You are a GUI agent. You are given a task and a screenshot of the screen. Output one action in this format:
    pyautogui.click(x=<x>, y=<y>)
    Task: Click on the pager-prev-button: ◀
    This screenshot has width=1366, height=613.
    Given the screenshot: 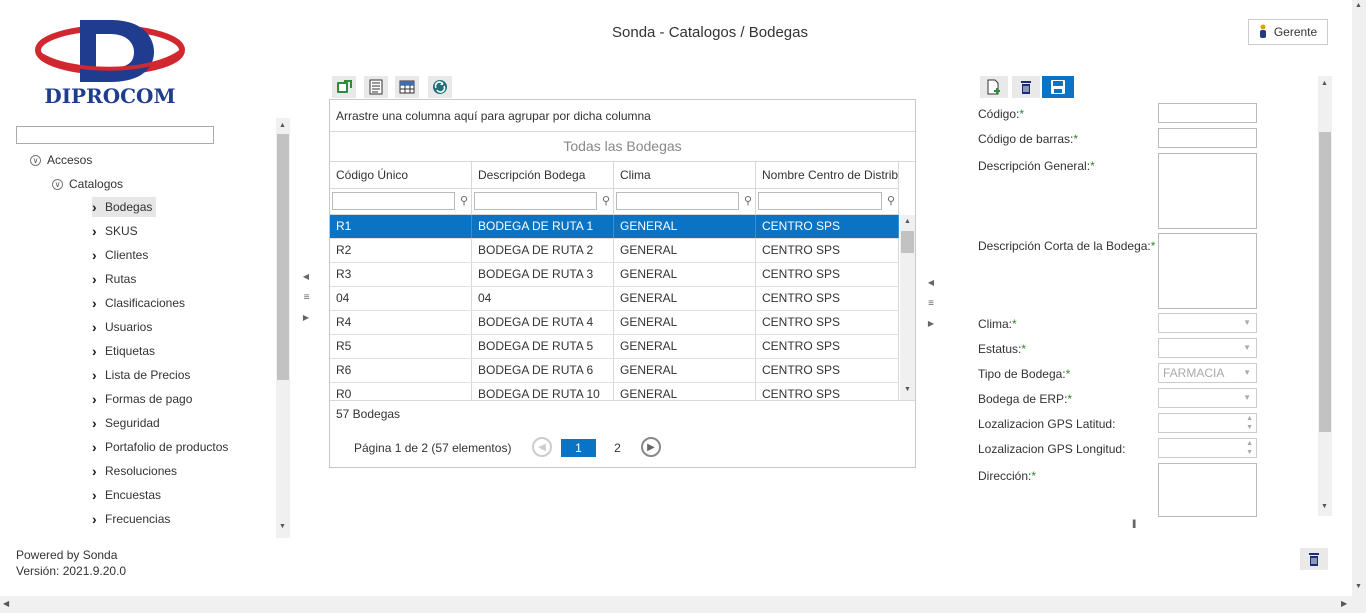 What is the action you would take?
    pyautogui.click(x=542, y=447)
    